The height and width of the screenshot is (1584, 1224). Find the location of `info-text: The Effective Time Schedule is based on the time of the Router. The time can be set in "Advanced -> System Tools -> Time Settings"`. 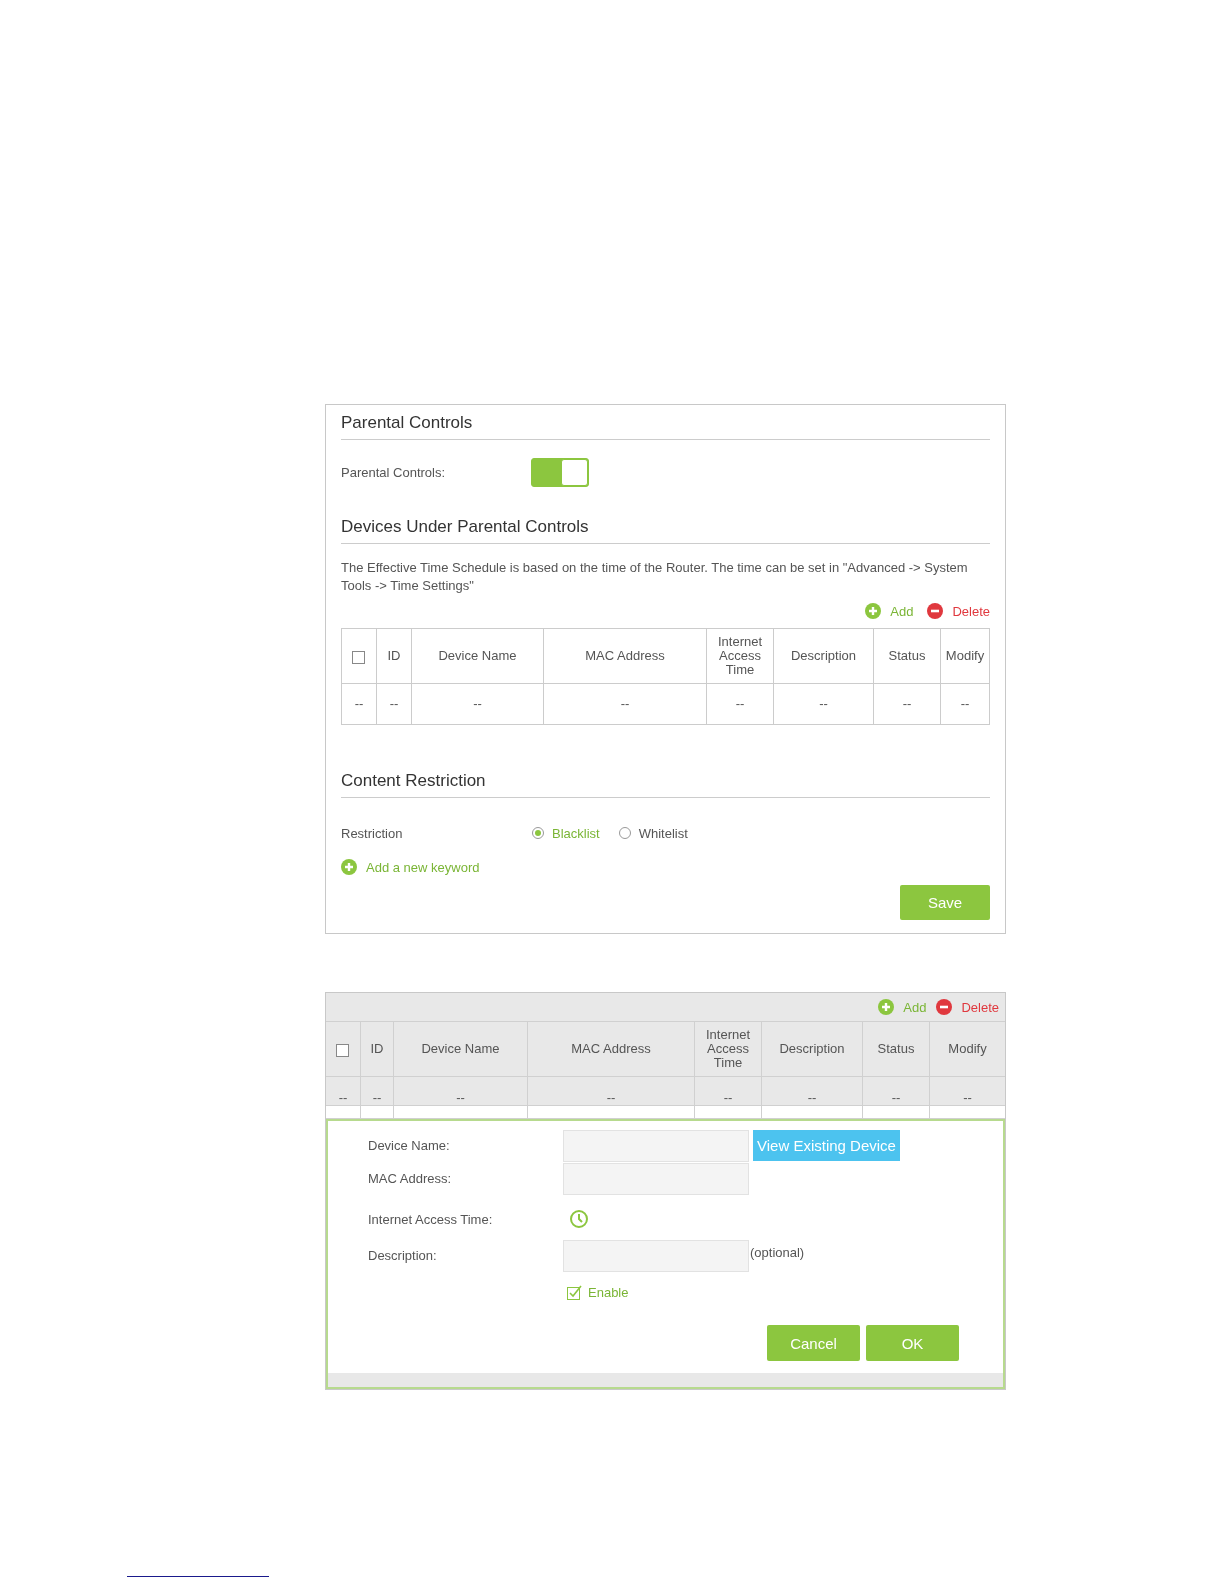

info-text: The Effective Time Schedule is based on the time of the Router. The time can be set in "Advanced -> System Tools -> Time Settings" is located at coordinates (655, 577).